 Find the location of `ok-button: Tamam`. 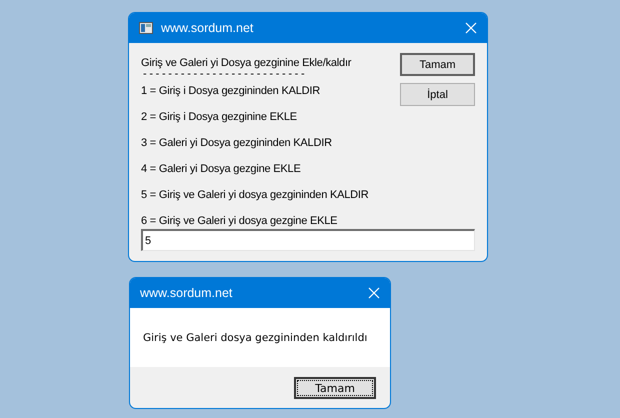

ok-button: Tamam is located at coordinates (335, 388).